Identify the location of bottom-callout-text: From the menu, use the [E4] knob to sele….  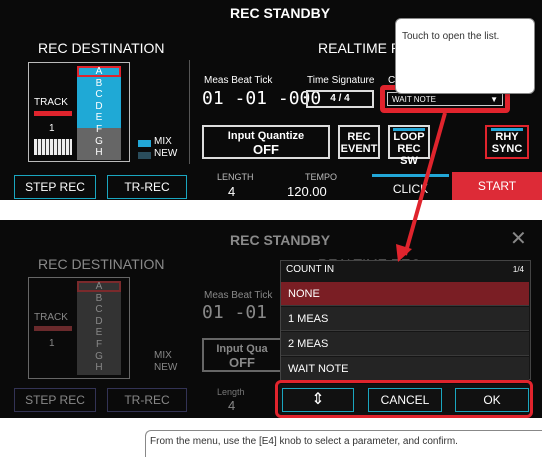
(304, 441).